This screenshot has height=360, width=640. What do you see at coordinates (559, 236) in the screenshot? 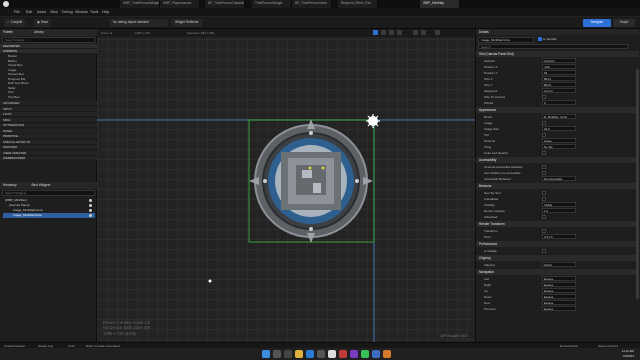
I see `property-value-field: 0.5 0.5` at bounding box center [559, 236].